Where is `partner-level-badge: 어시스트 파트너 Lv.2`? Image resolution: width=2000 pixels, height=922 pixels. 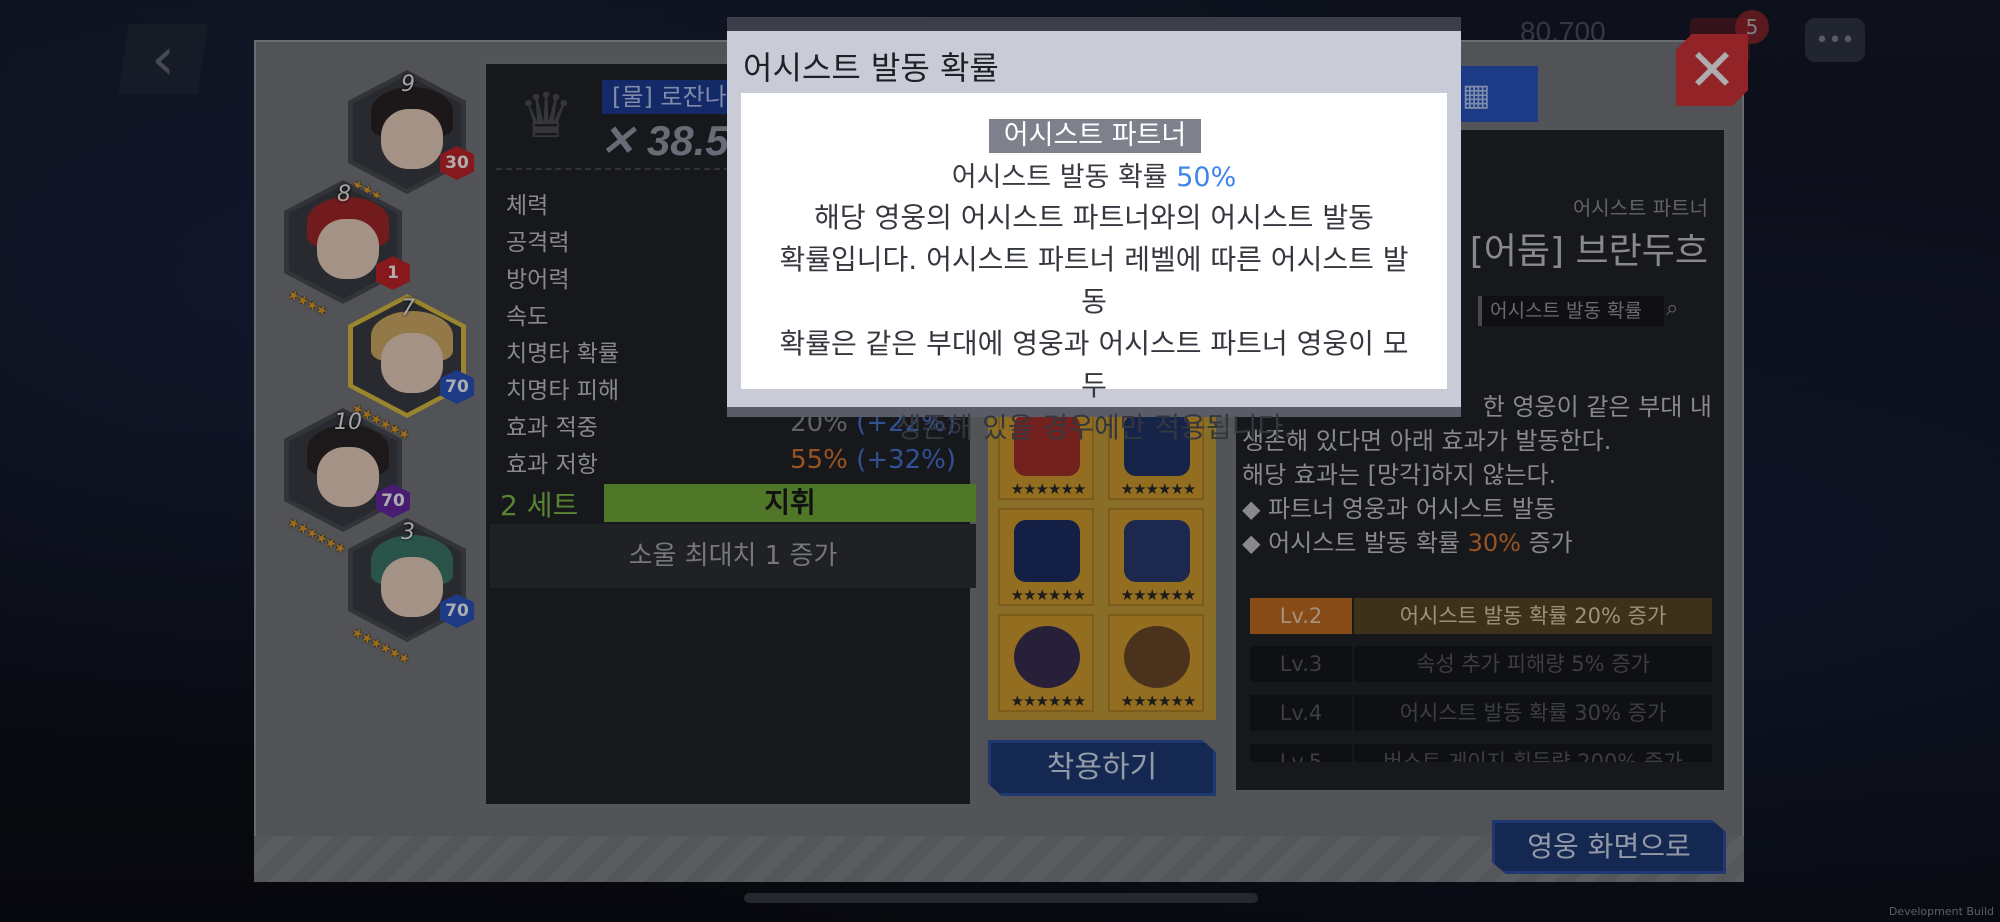
partner-level-badge: 어시스트 파트너 Lv.2 is located at coordinates (1095, 152).